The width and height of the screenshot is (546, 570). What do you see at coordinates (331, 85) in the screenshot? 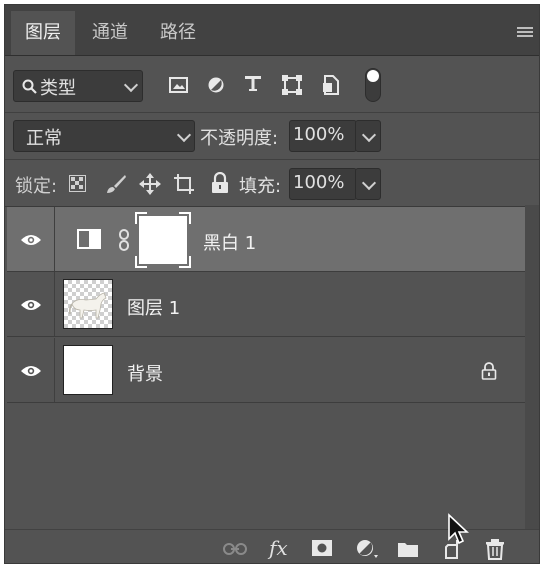
I see `smart-object-filter-icon` at bounding box center [331, 85].